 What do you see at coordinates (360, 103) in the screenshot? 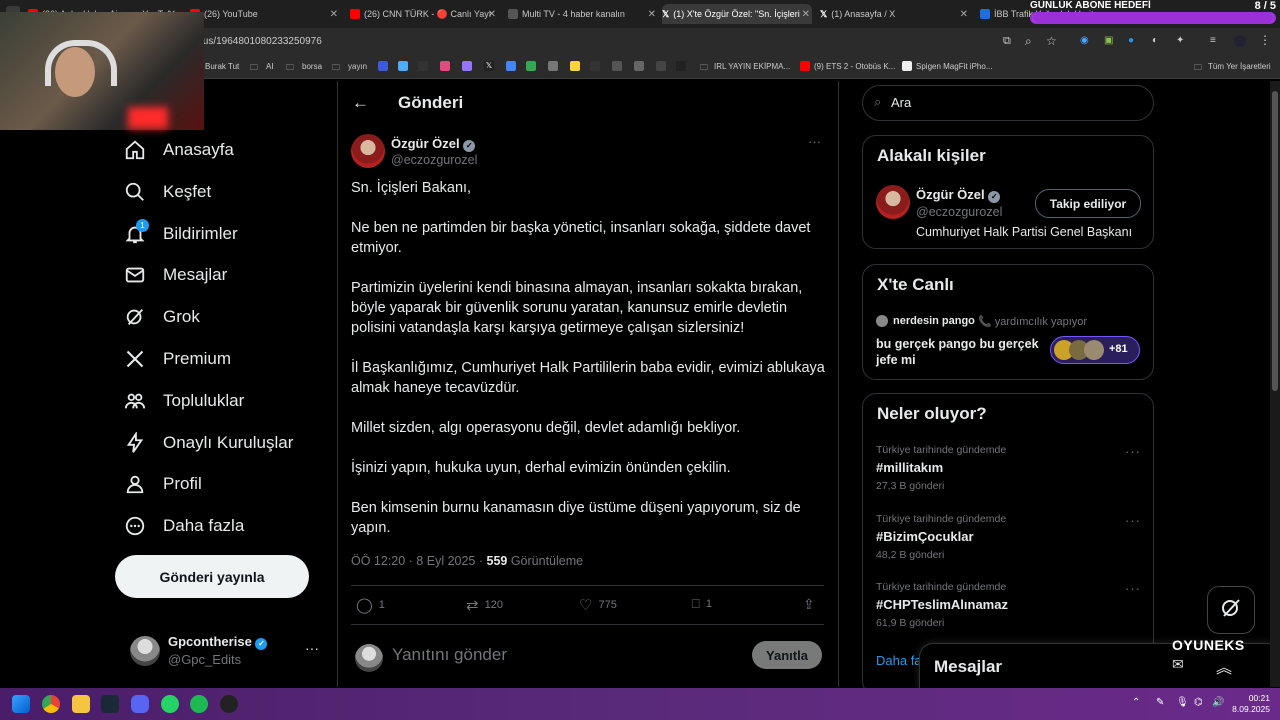
I see `back-arrow-icon: ←` at bounding box center [360, 103].